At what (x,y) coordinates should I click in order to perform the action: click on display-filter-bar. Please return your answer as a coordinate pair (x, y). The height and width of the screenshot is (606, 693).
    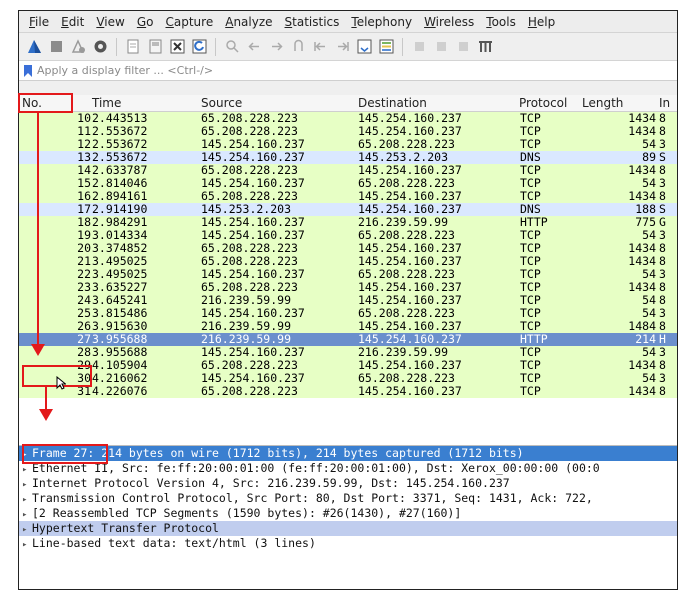
    Looking at the image, I should click on (348, 71).